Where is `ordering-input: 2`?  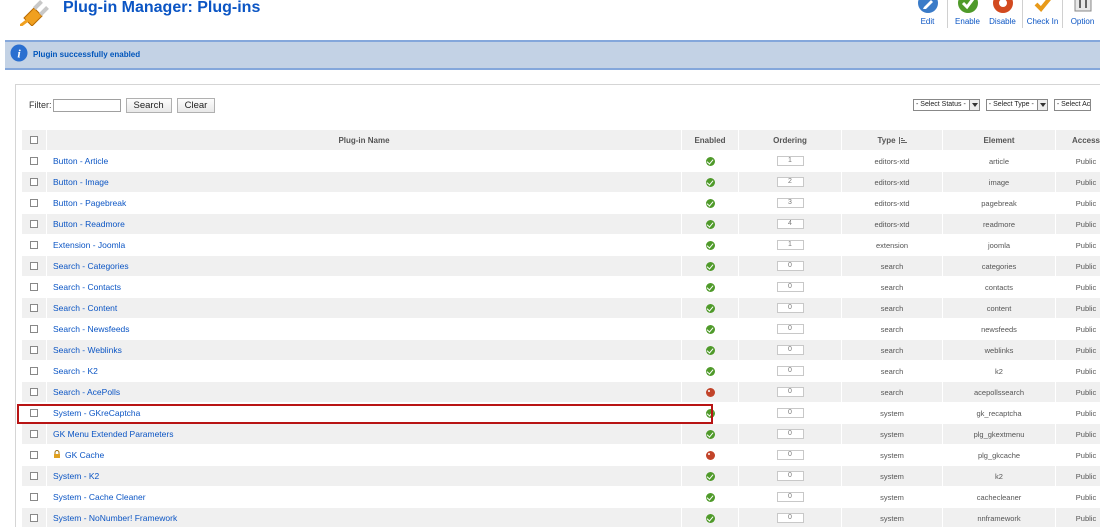 ordering-input: 2 is located at coordinates (790, 182).